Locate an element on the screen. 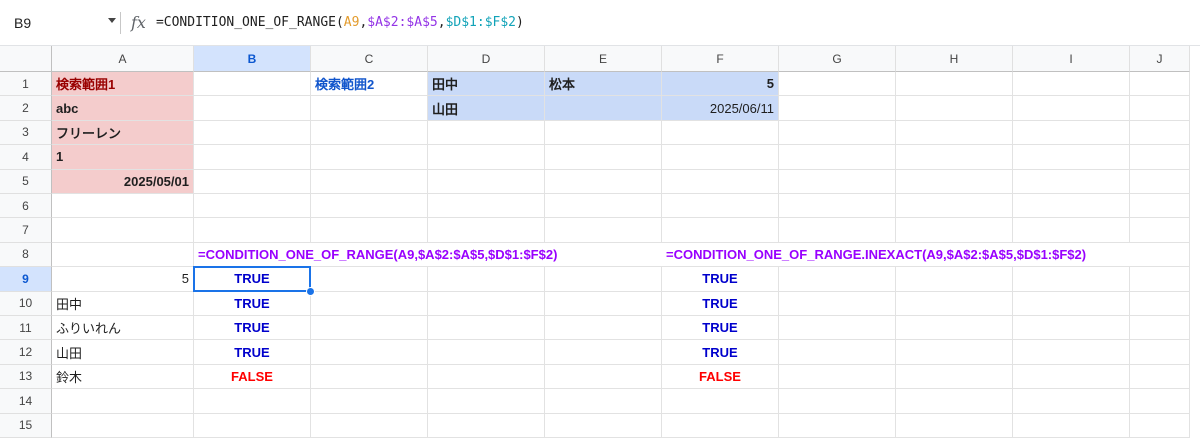 This screenshot has height=447, width=1200. cell-e7 is located at coordinates (603, 230).